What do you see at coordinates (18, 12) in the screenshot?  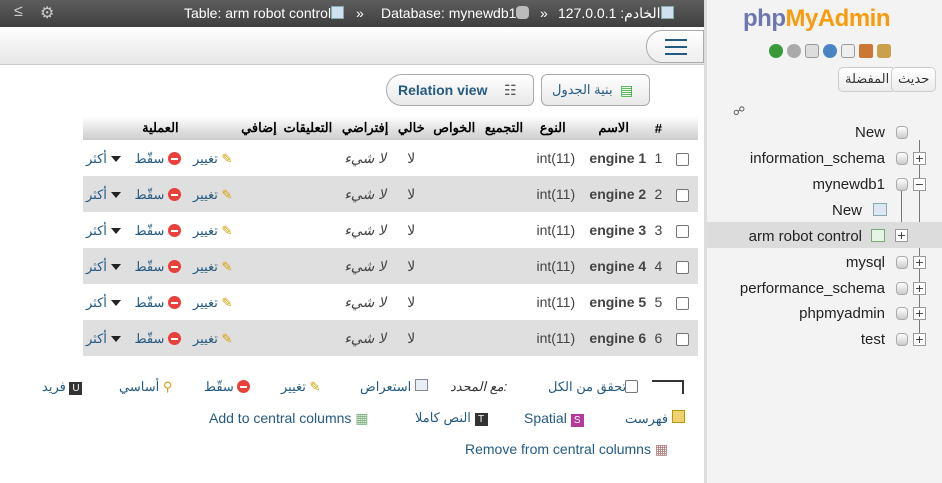 I see `collapse-icon: ≤` at bounding box center [18, 12].